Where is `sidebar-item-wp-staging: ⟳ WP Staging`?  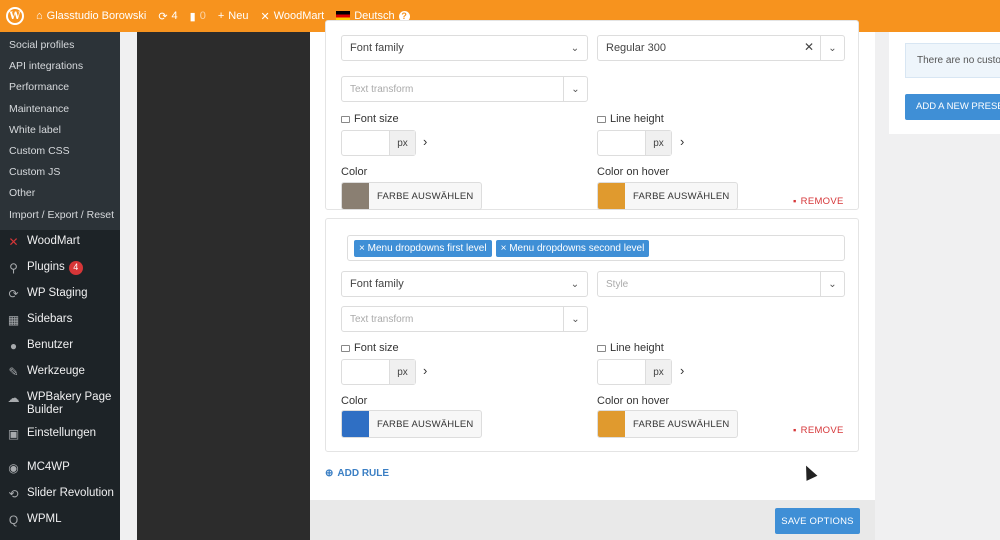 sidebar-item-wp-staging: ⟳ WP Staging is located at coordinates (60, 295).